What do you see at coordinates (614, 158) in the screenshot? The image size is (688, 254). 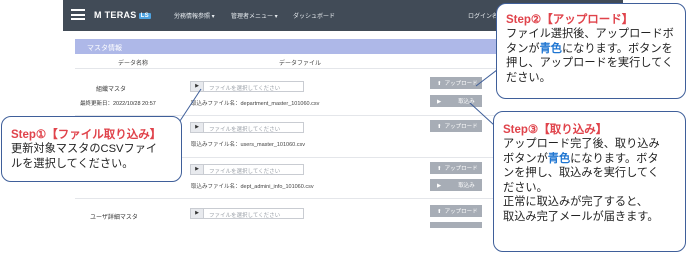 I see `text: になります。ボタ` at bounding box center [614, 158].